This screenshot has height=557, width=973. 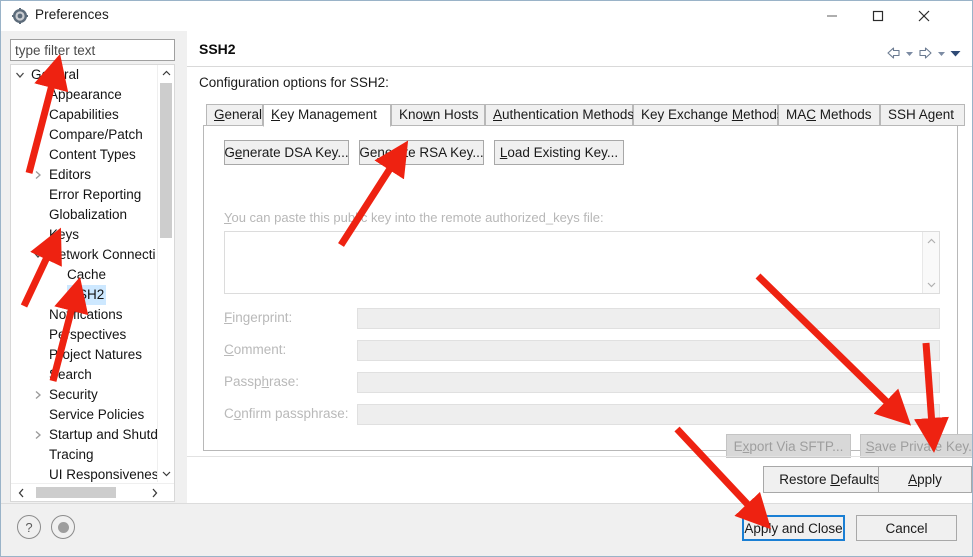 I want to click on sidebar-item-ui-responsiveness: UI Responsiveness, so click(x=84, y=473).